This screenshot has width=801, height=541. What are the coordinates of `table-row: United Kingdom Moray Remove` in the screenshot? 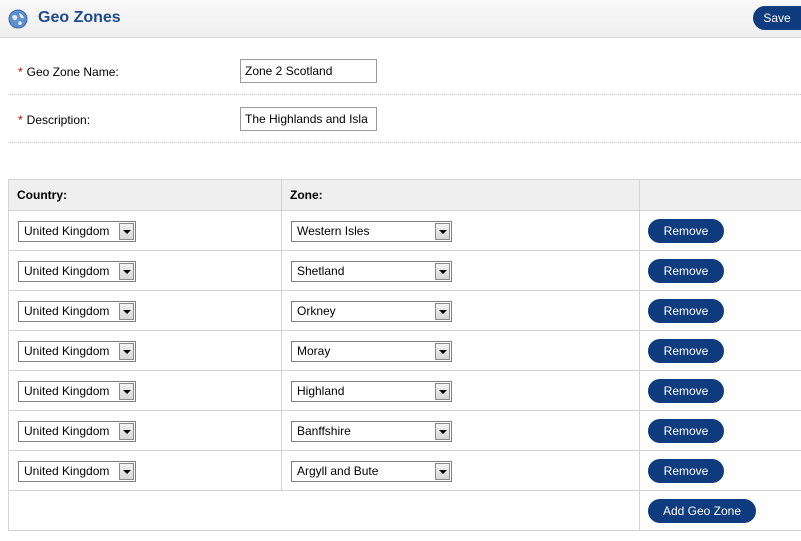 It's located at (405, 351).